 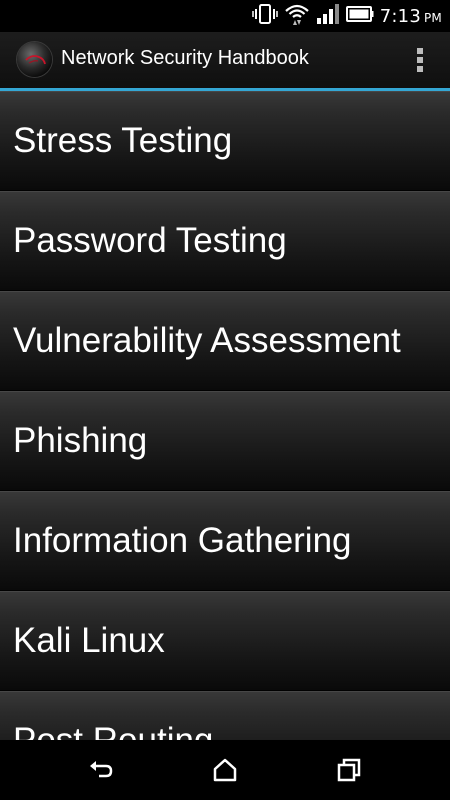 I want to click on menu-item-stress-testing: Stress Testing, so click(x=225, y=141).